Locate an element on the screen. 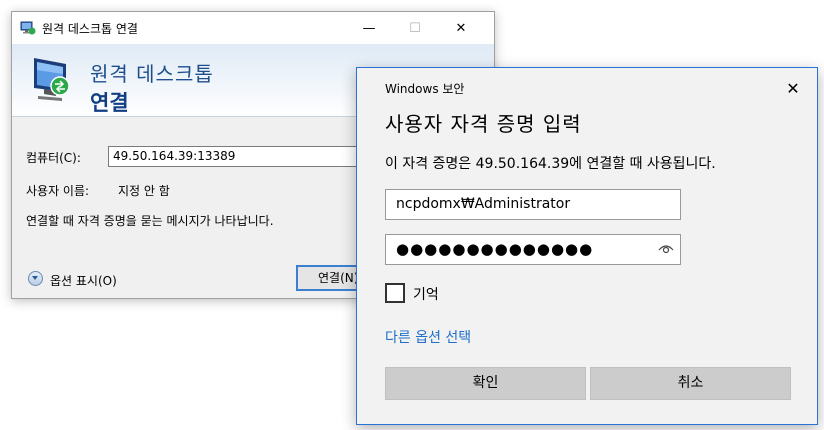  banner-title-line2: 연결 is located at coordinates (109, 103).